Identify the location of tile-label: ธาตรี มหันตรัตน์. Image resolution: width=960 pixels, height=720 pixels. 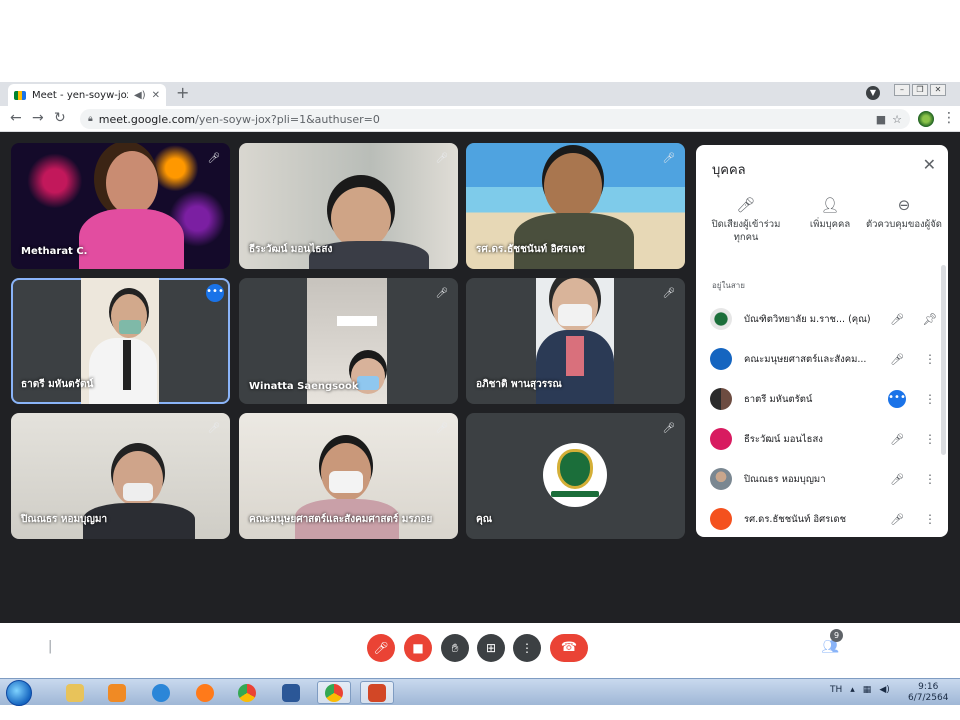
(57, 384).